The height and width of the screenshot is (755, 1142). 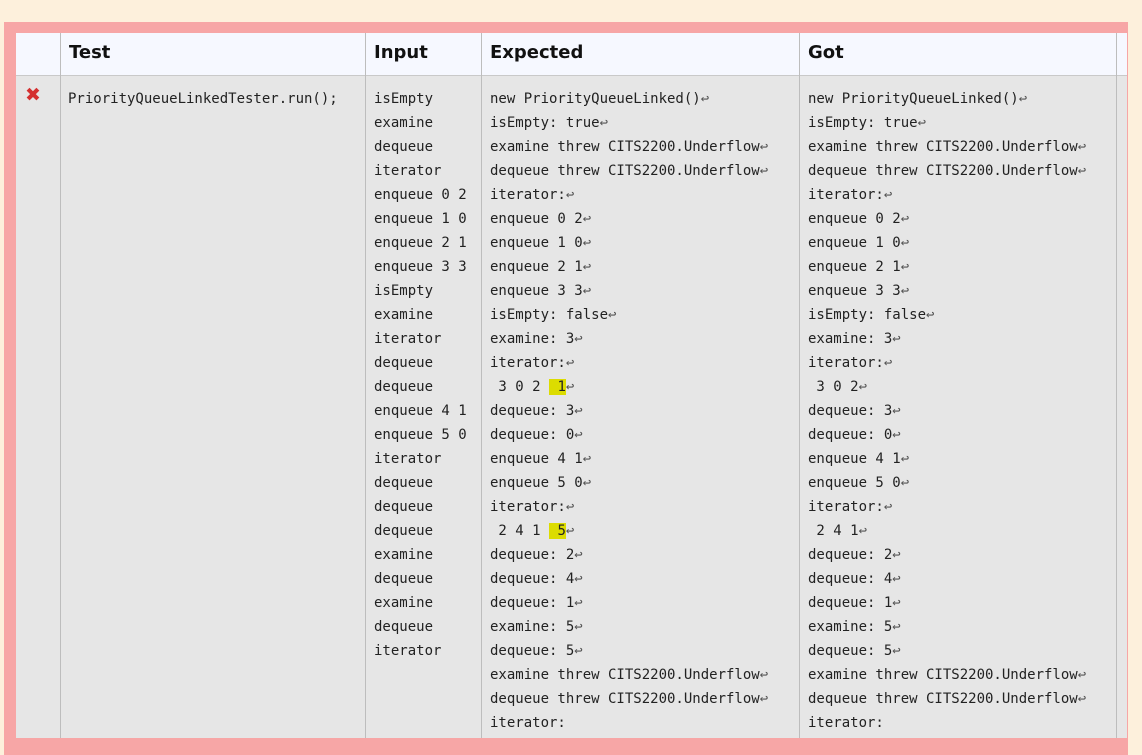 What do you see at coordinates (854, 603) in the screenshot?
I see `got-line: dequeue: 1↩` at bounding box center [854, 603].